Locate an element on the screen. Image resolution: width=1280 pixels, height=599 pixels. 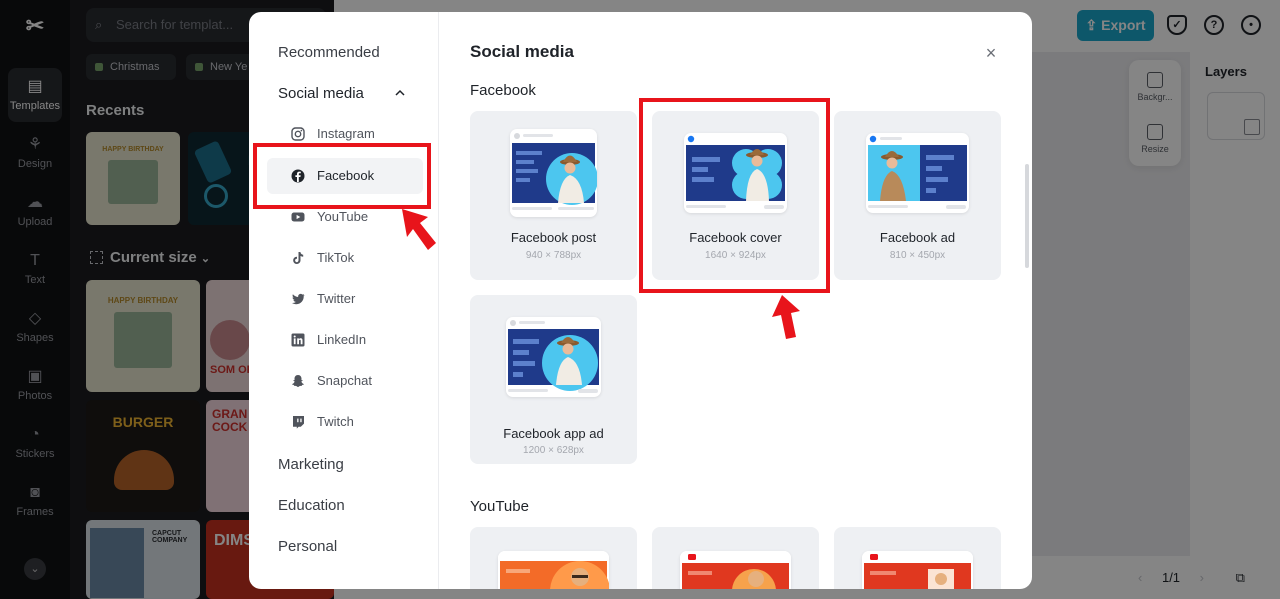
card-facebook-app-ad: Facebook app ad 1200 × 628px is located at coordinates (553, 379).